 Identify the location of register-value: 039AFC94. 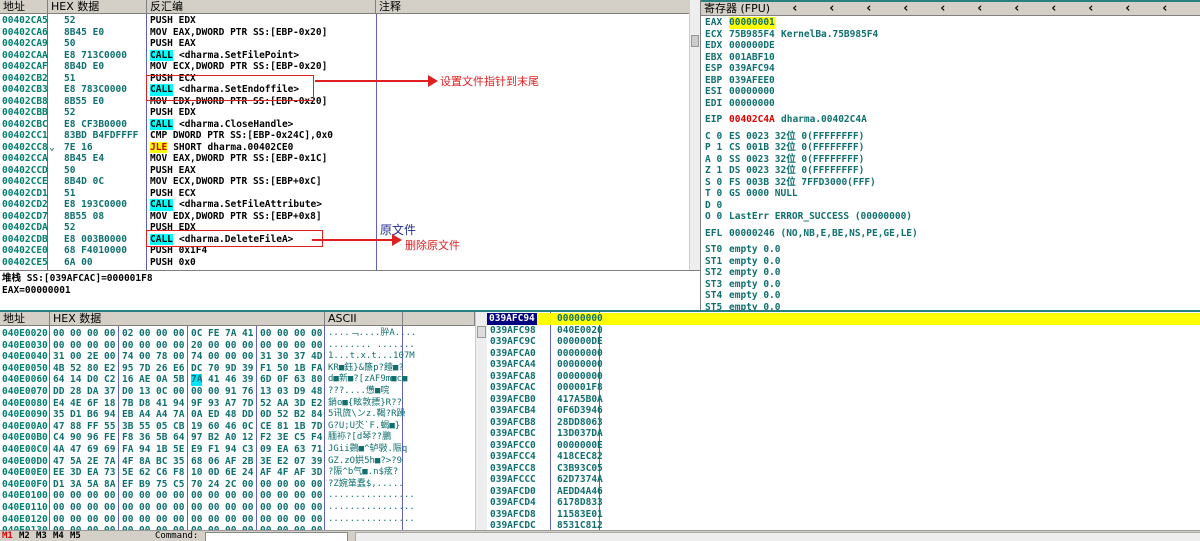
(752, 69).